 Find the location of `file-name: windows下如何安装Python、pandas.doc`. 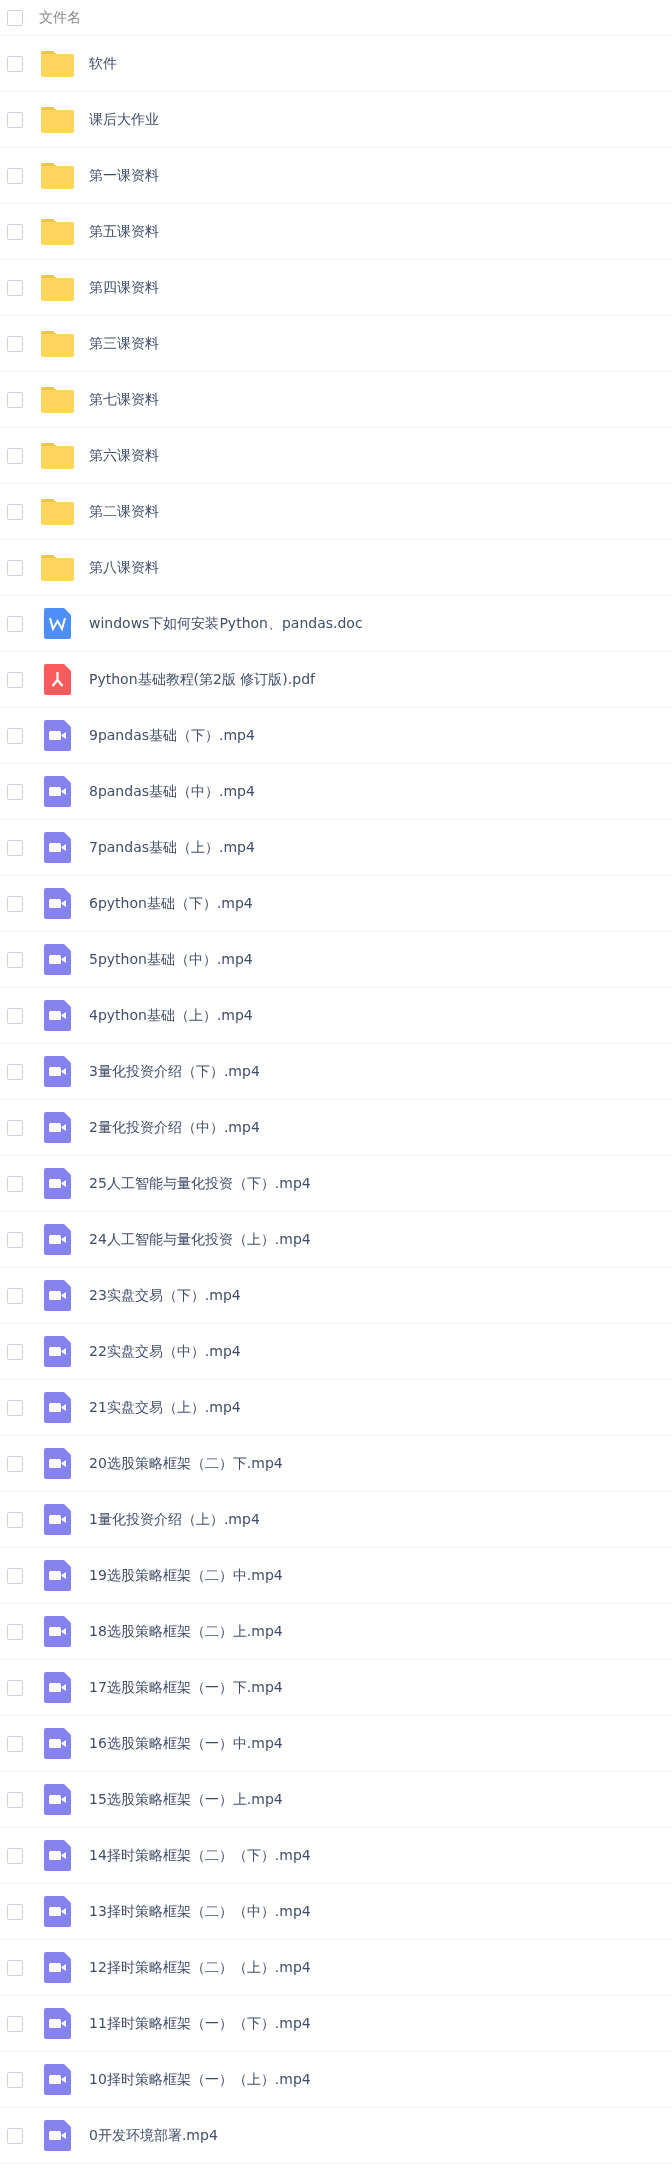

file-name: windows下如何安装Python、pandas.doc is located at coordinates (226, 623).